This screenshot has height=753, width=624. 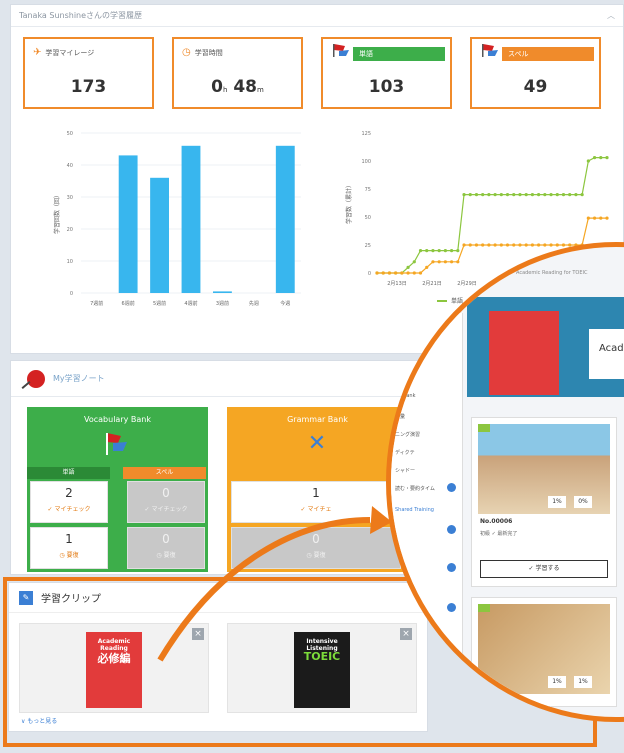 What do you see at coordinates (88, 87) in the screenshot?
I see `stat-mileage-value: 173` at bounding box center [88, 87].